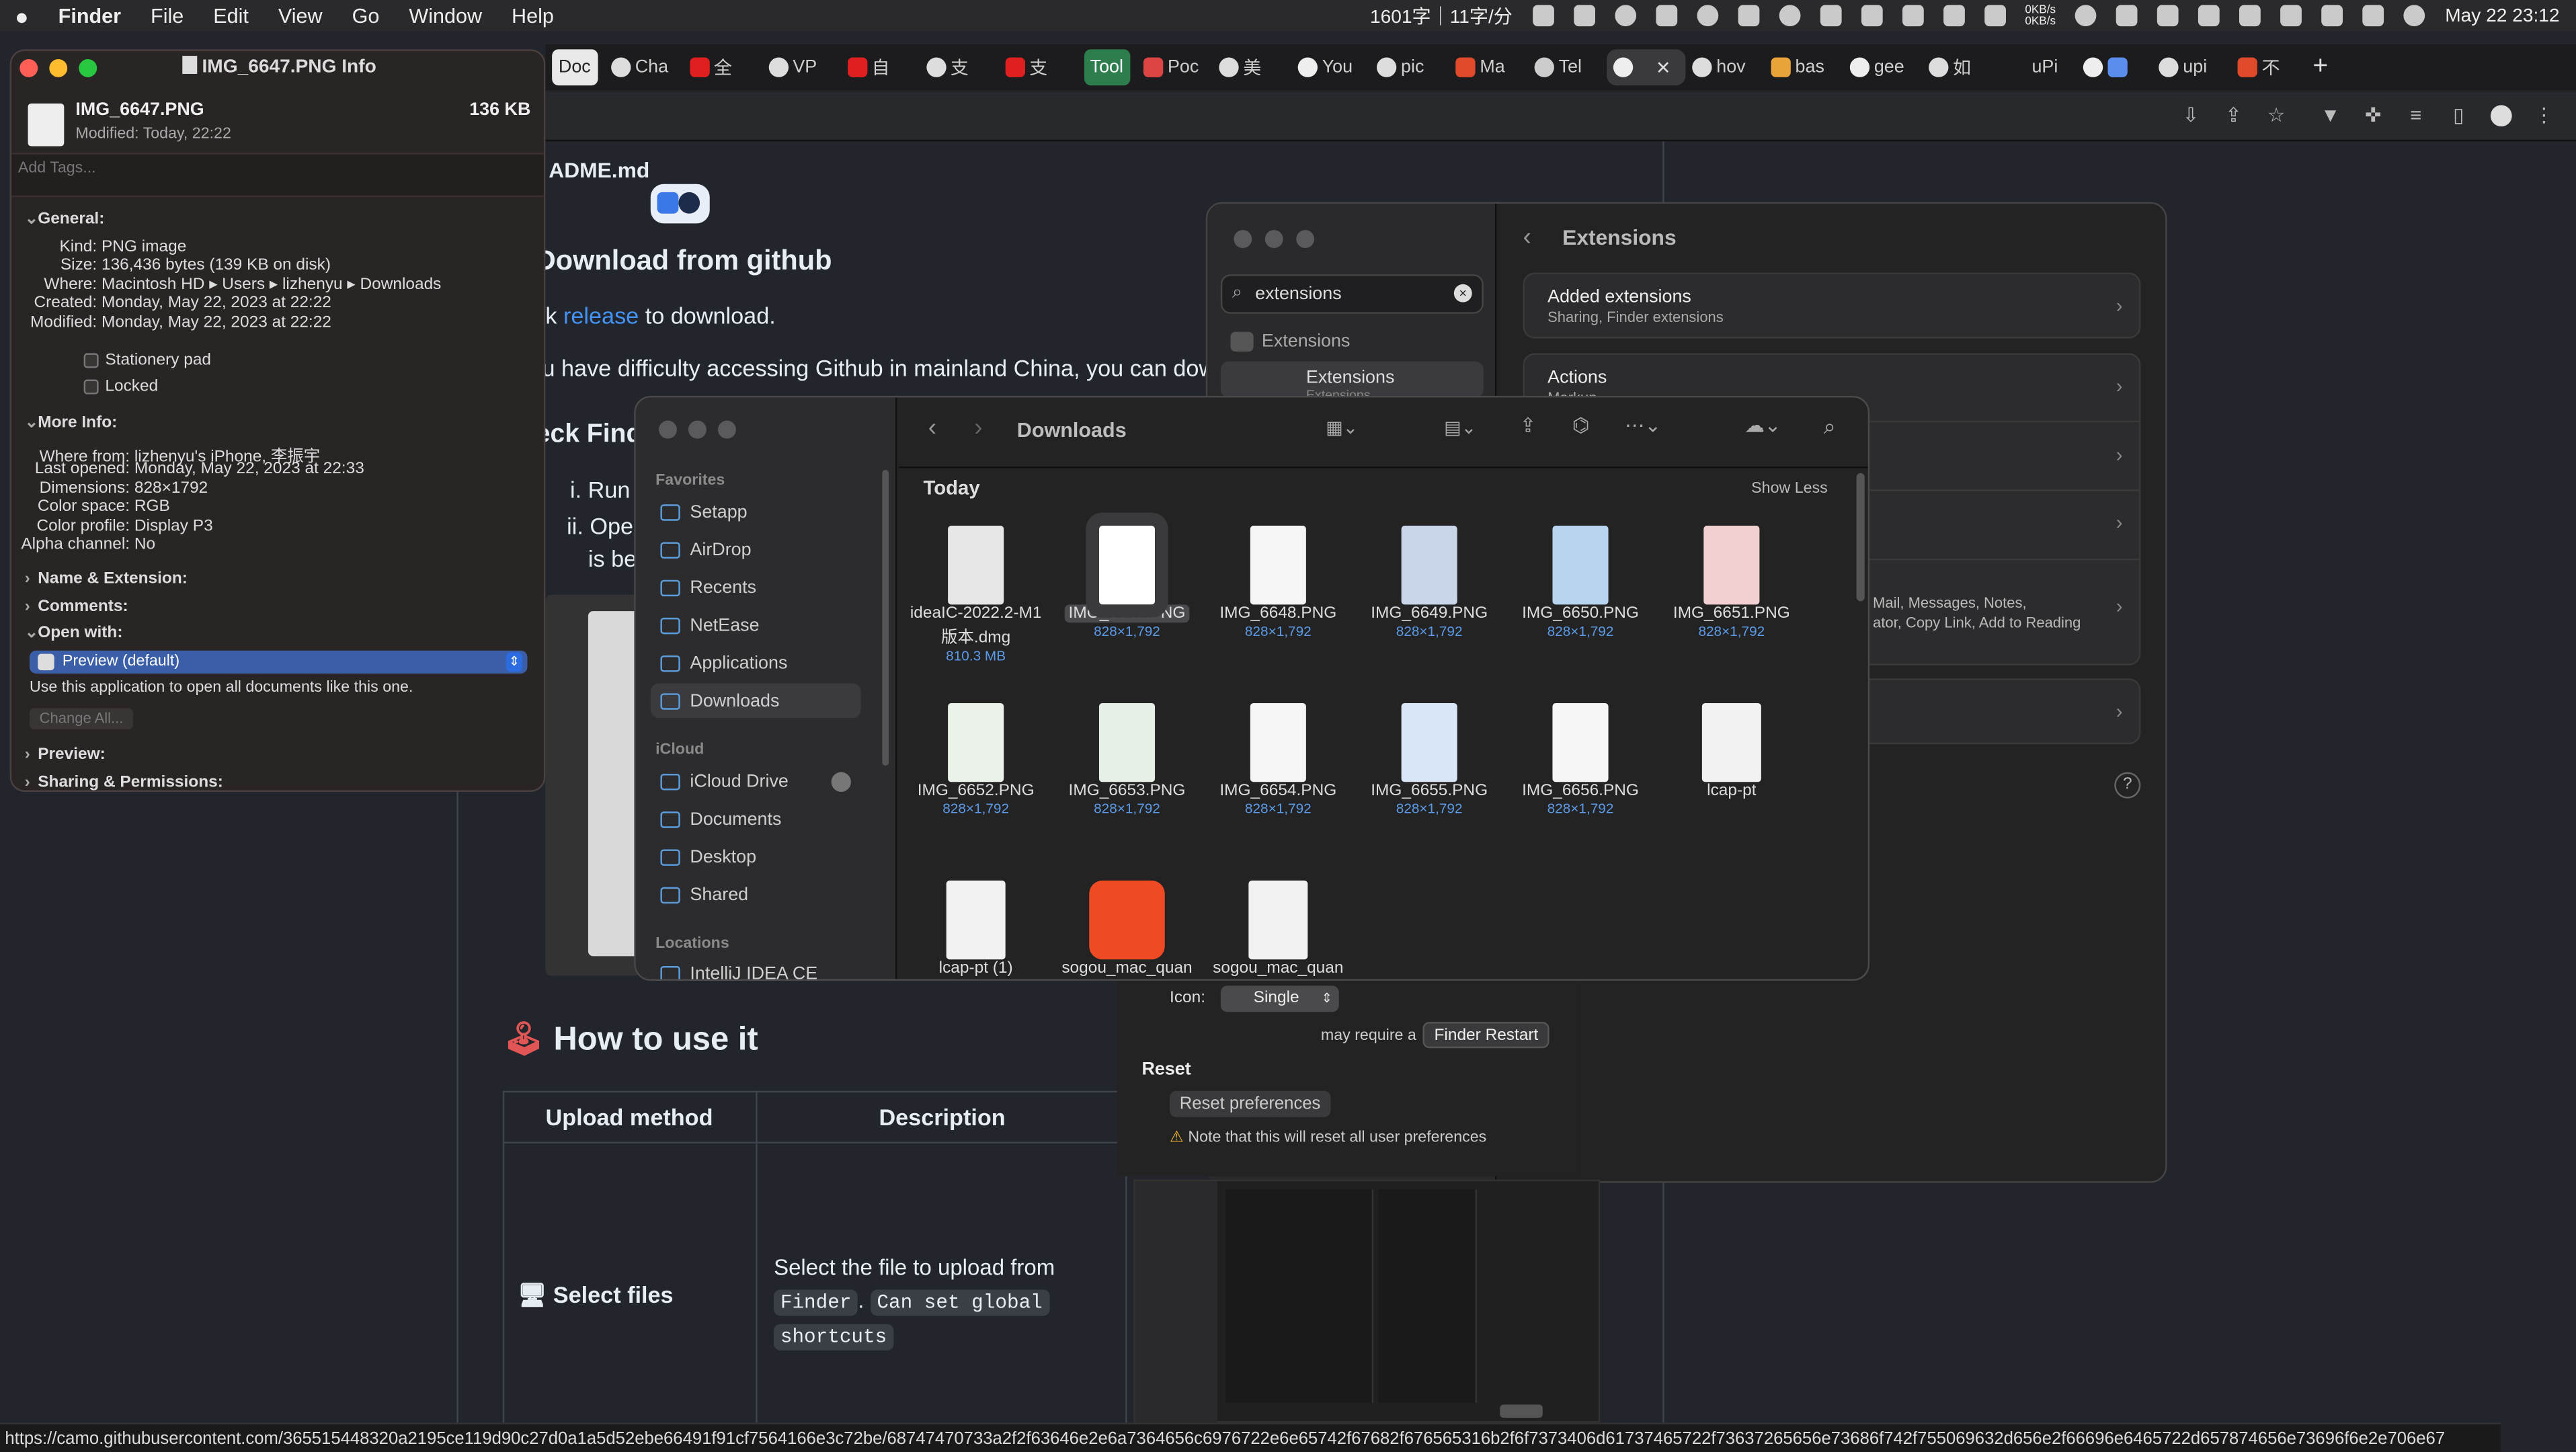 This screenshot has height=1452, width=2576. I want to click on file-item: lcap-pt, so click(1731, 751).